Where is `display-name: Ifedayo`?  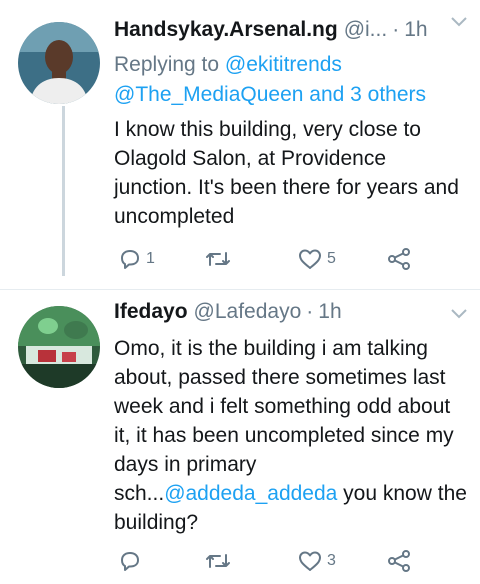 display-name: Ifedayo is located at coordinates (151, 312).